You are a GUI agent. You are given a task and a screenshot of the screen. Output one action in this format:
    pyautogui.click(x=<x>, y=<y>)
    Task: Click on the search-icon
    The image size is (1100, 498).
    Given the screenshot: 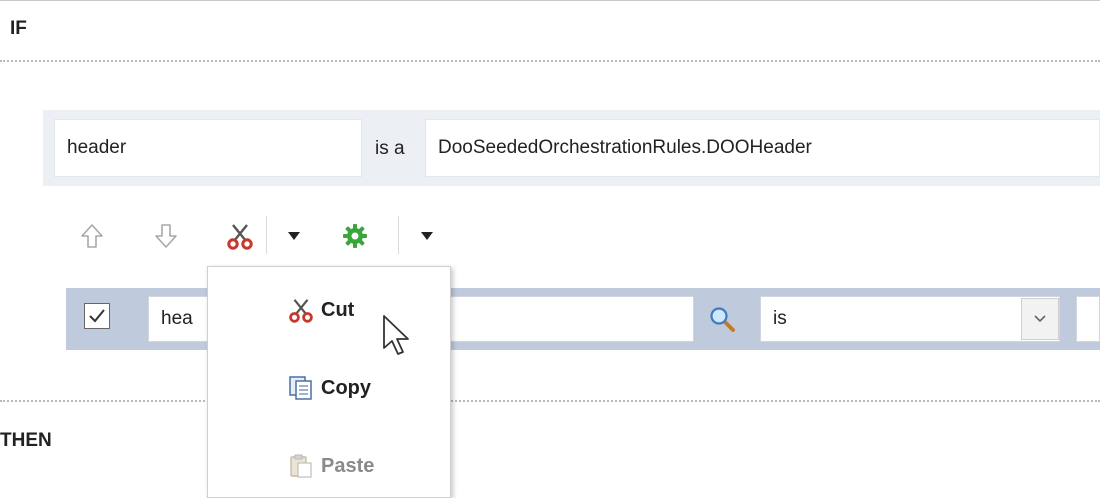 What is the action you would take?
    pyautogui.click(x=722, y=319)
    